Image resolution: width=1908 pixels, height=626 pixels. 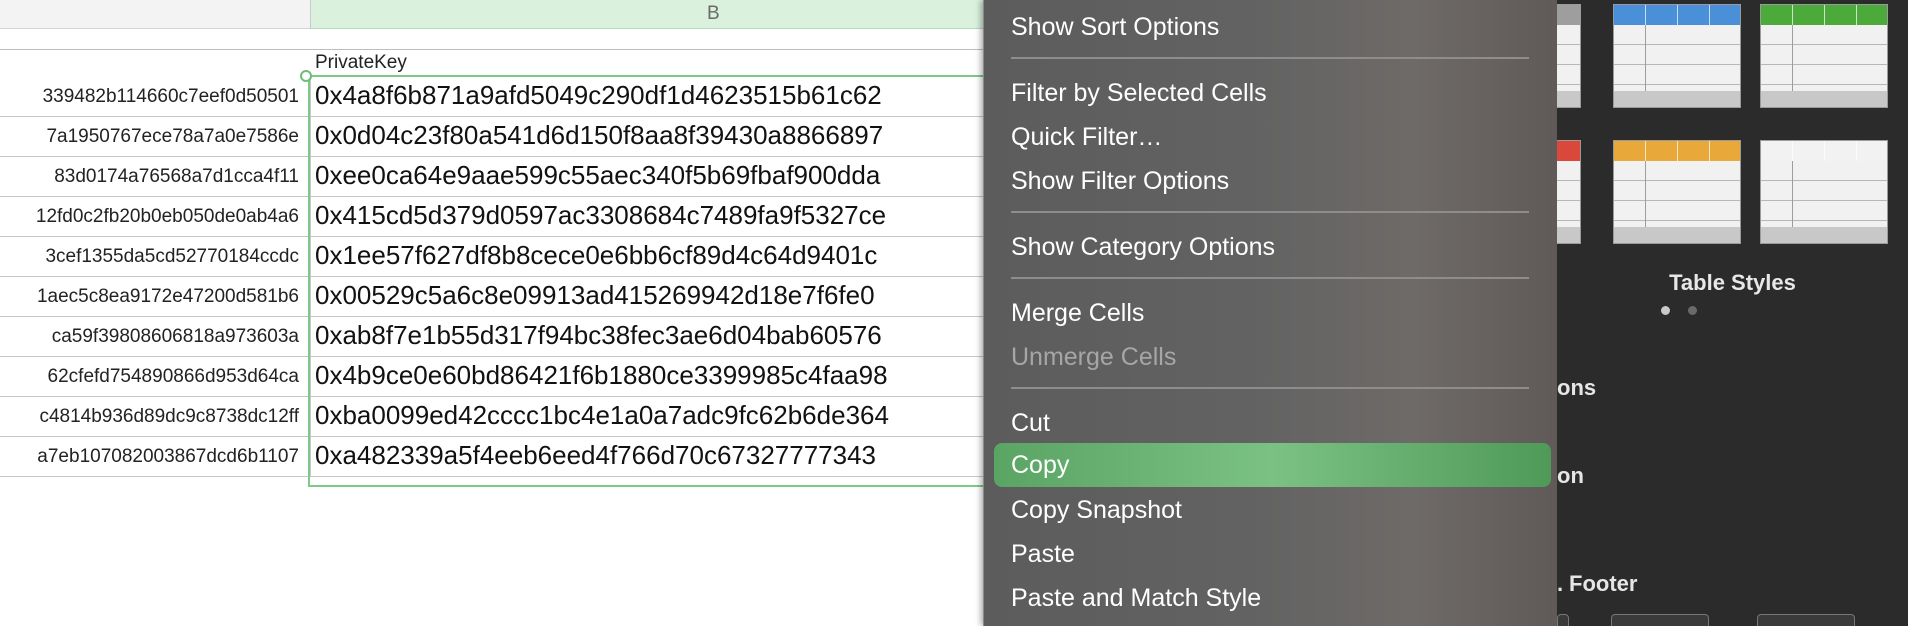 I want to click on cell-column-a: 83d0174a76568a7d1cca4f11, so click(x=151, y=176).